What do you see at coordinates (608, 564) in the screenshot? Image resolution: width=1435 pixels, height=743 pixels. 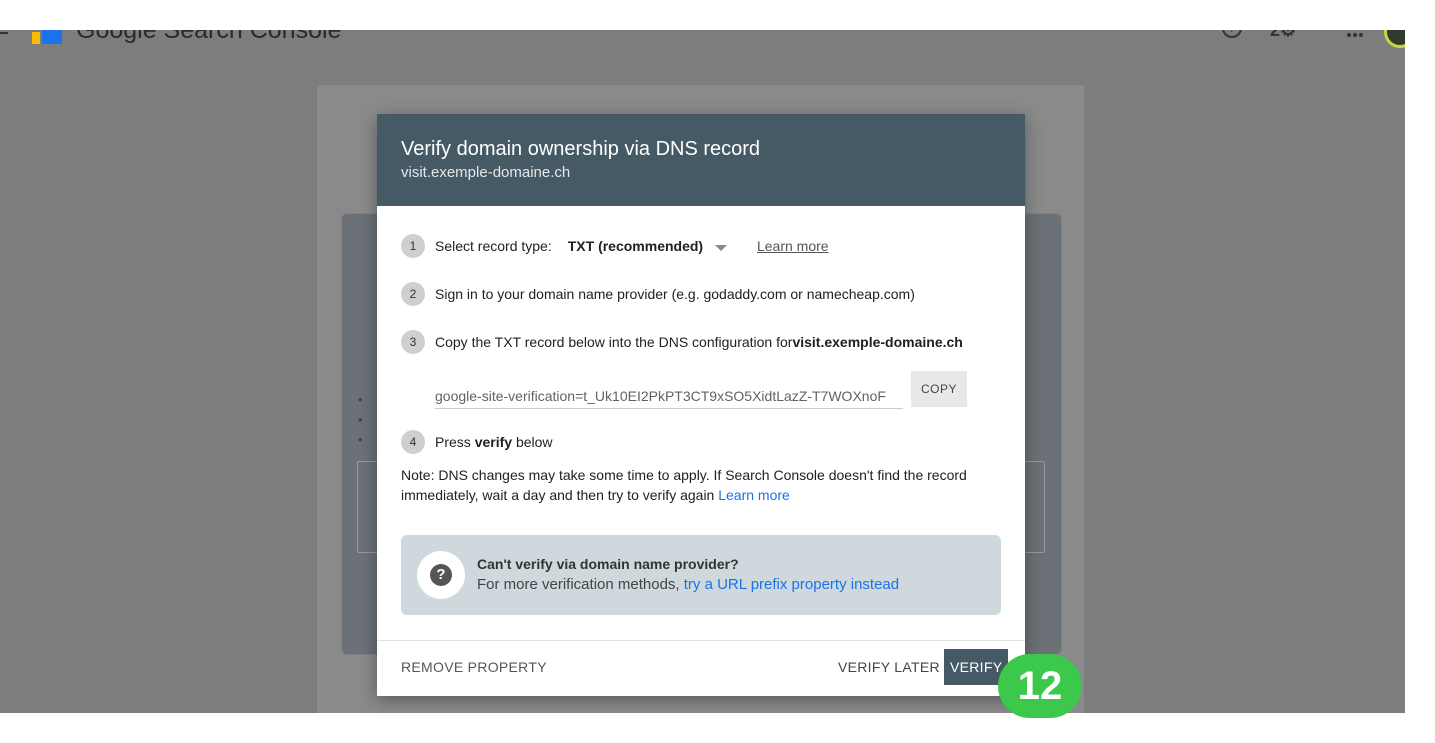 I see `alt-title: Can't verify via domain name provider?` at bounding box center [608, 564].